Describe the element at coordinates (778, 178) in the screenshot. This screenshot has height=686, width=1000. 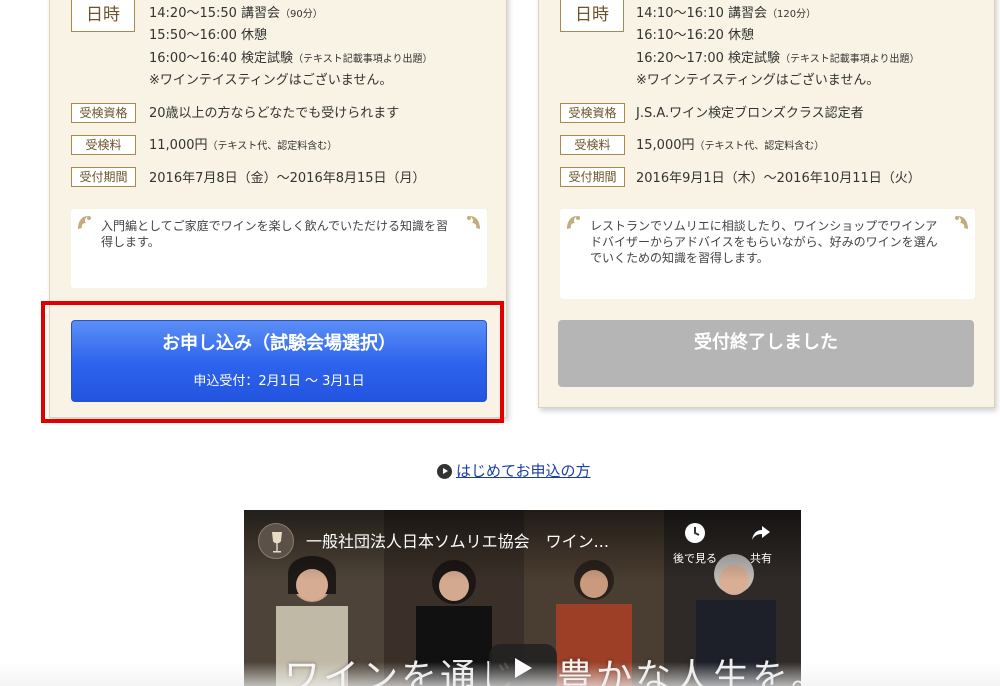
I see `period-value: 2016年9月1日（木）〜2016年10月11日（火）` at that location.